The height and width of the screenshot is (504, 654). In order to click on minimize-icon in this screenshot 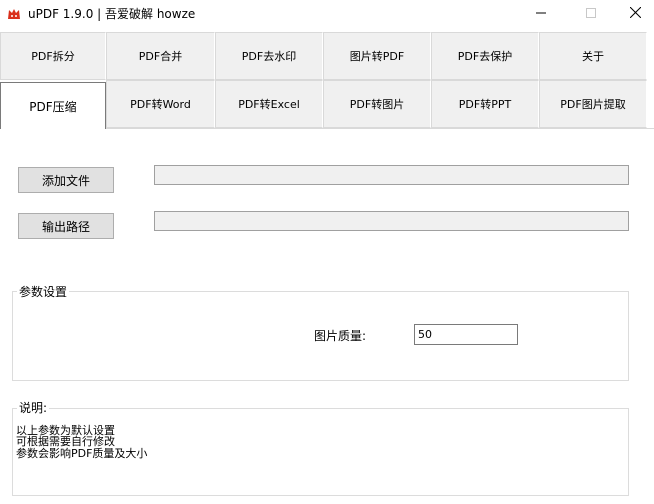, I will do `click(541, 14)`.